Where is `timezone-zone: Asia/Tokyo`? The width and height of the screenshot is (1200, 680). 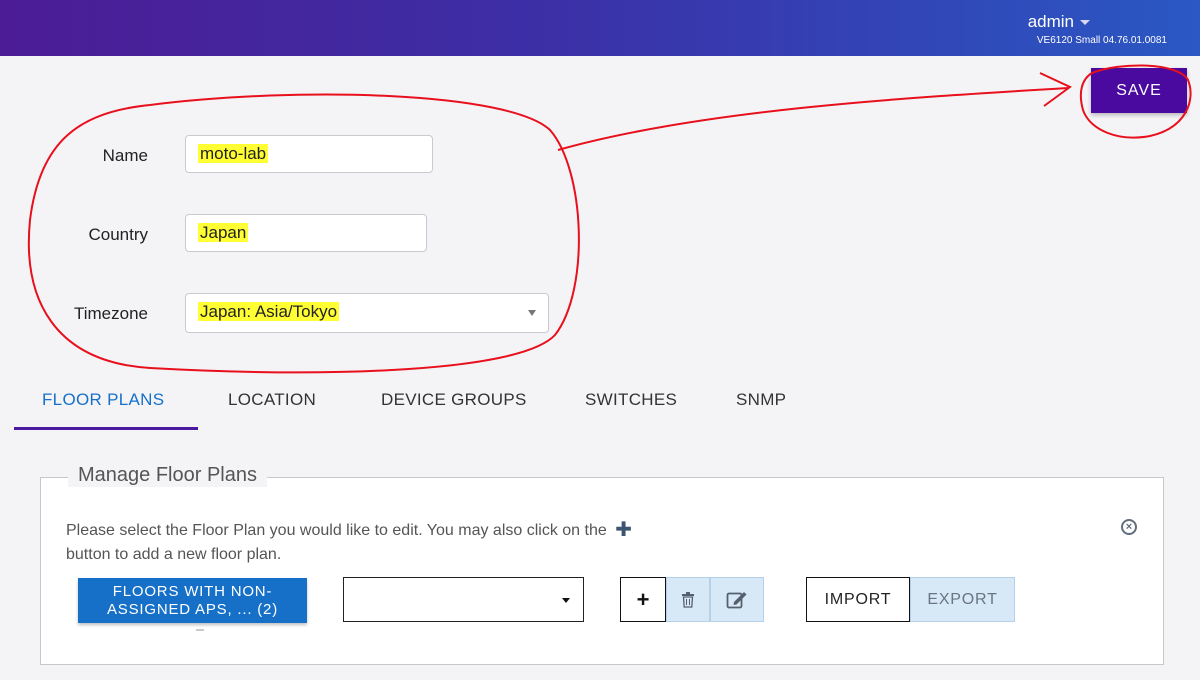
timezone-zone: Asia/Tokyo is located at coordinates (296, 311).